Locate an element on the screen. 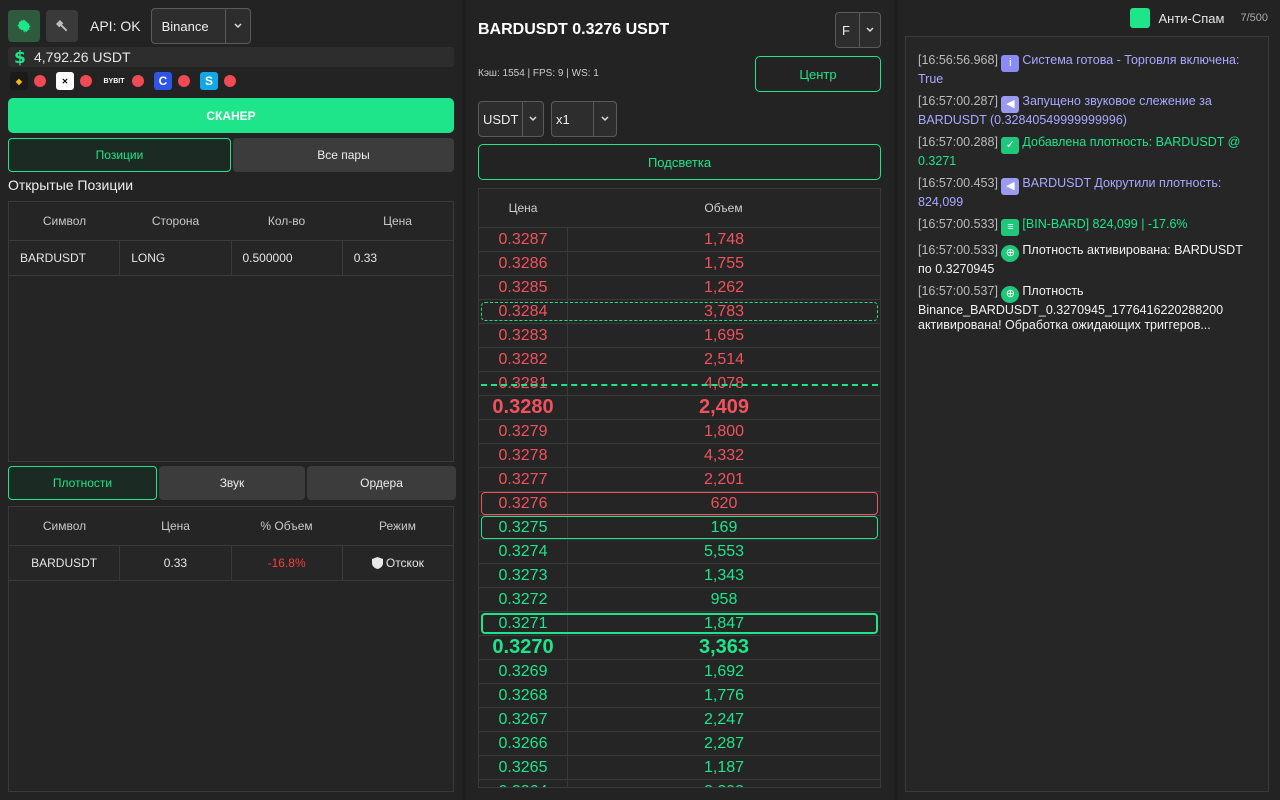  hammer-button is located at coordinates (62, 26).